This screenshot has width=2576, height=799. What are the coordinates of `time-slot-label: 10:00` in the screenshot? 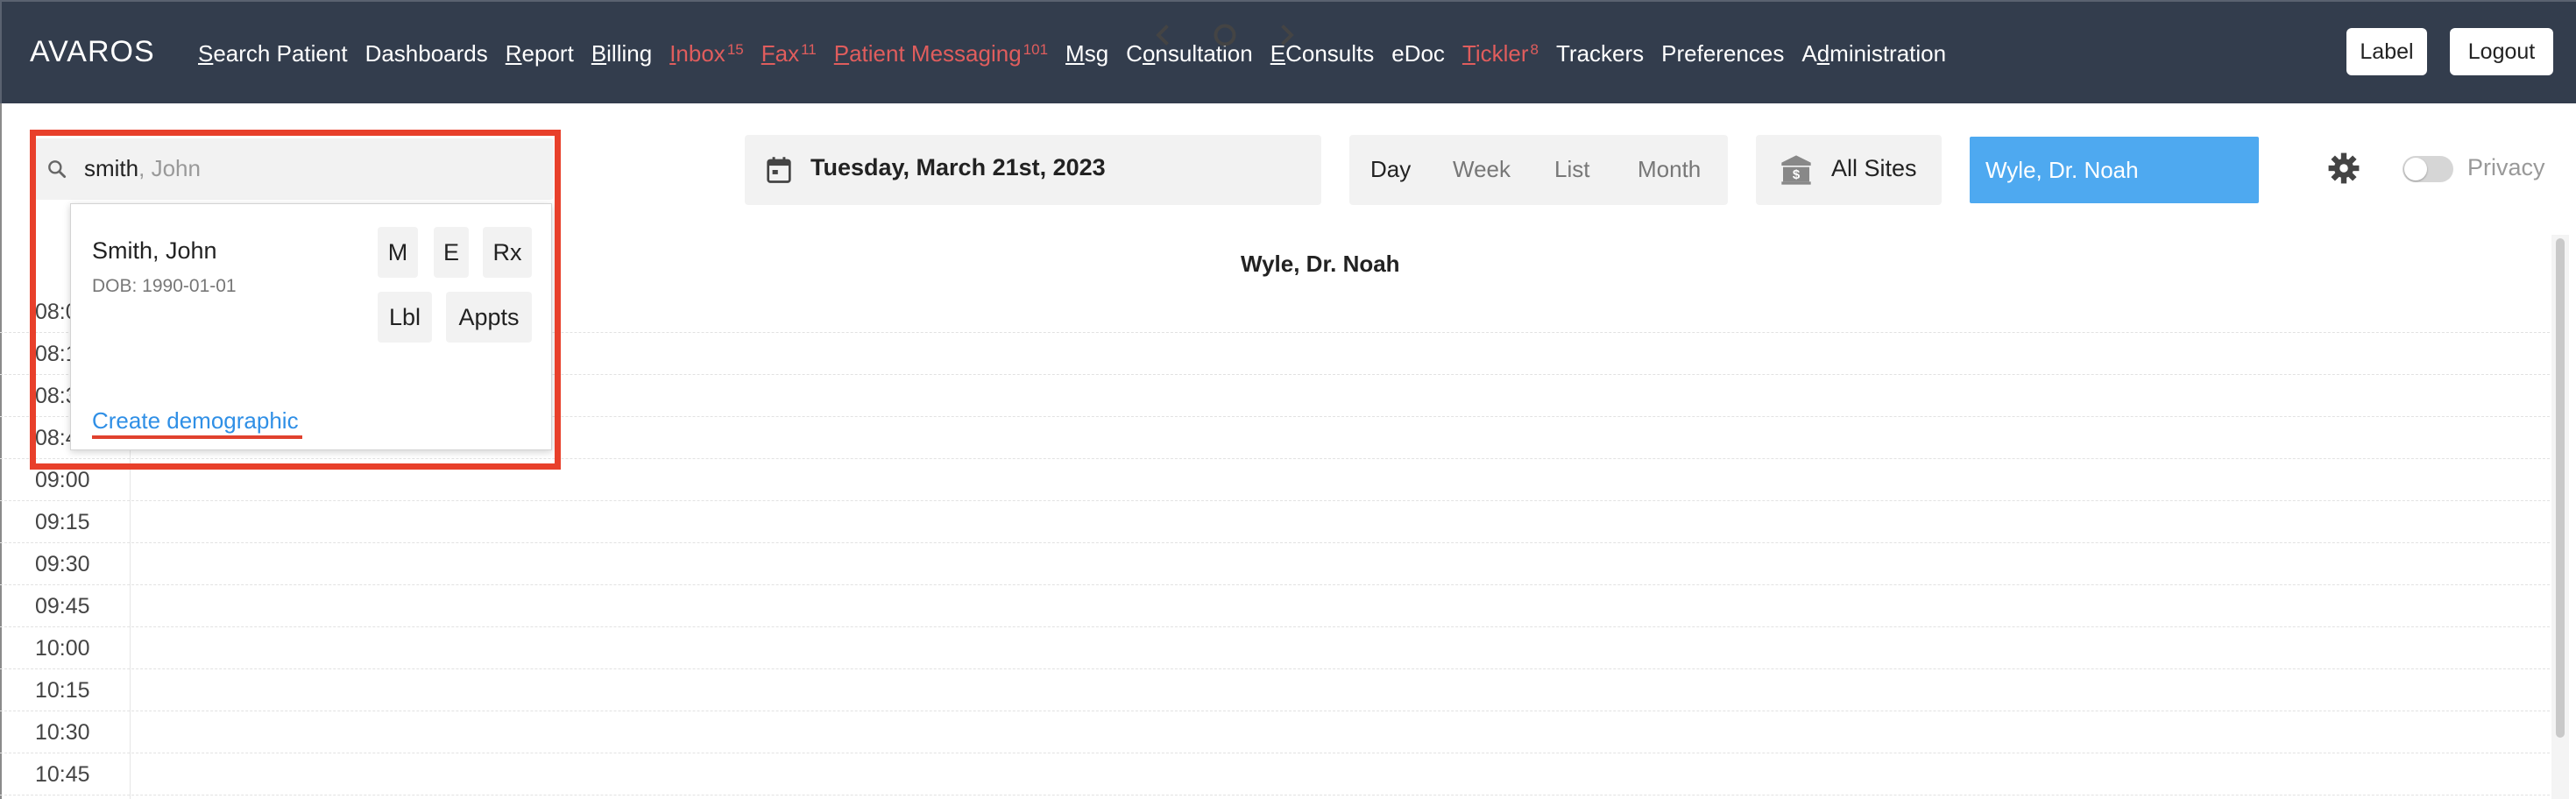 It's located at (62, 648).